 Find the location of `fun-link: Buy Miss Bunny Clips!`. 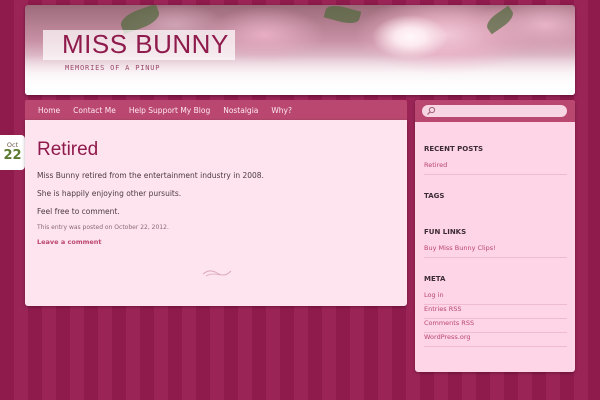

fun-link: Buy Miss Bunny Clips! is located at coordinates (495, 251).